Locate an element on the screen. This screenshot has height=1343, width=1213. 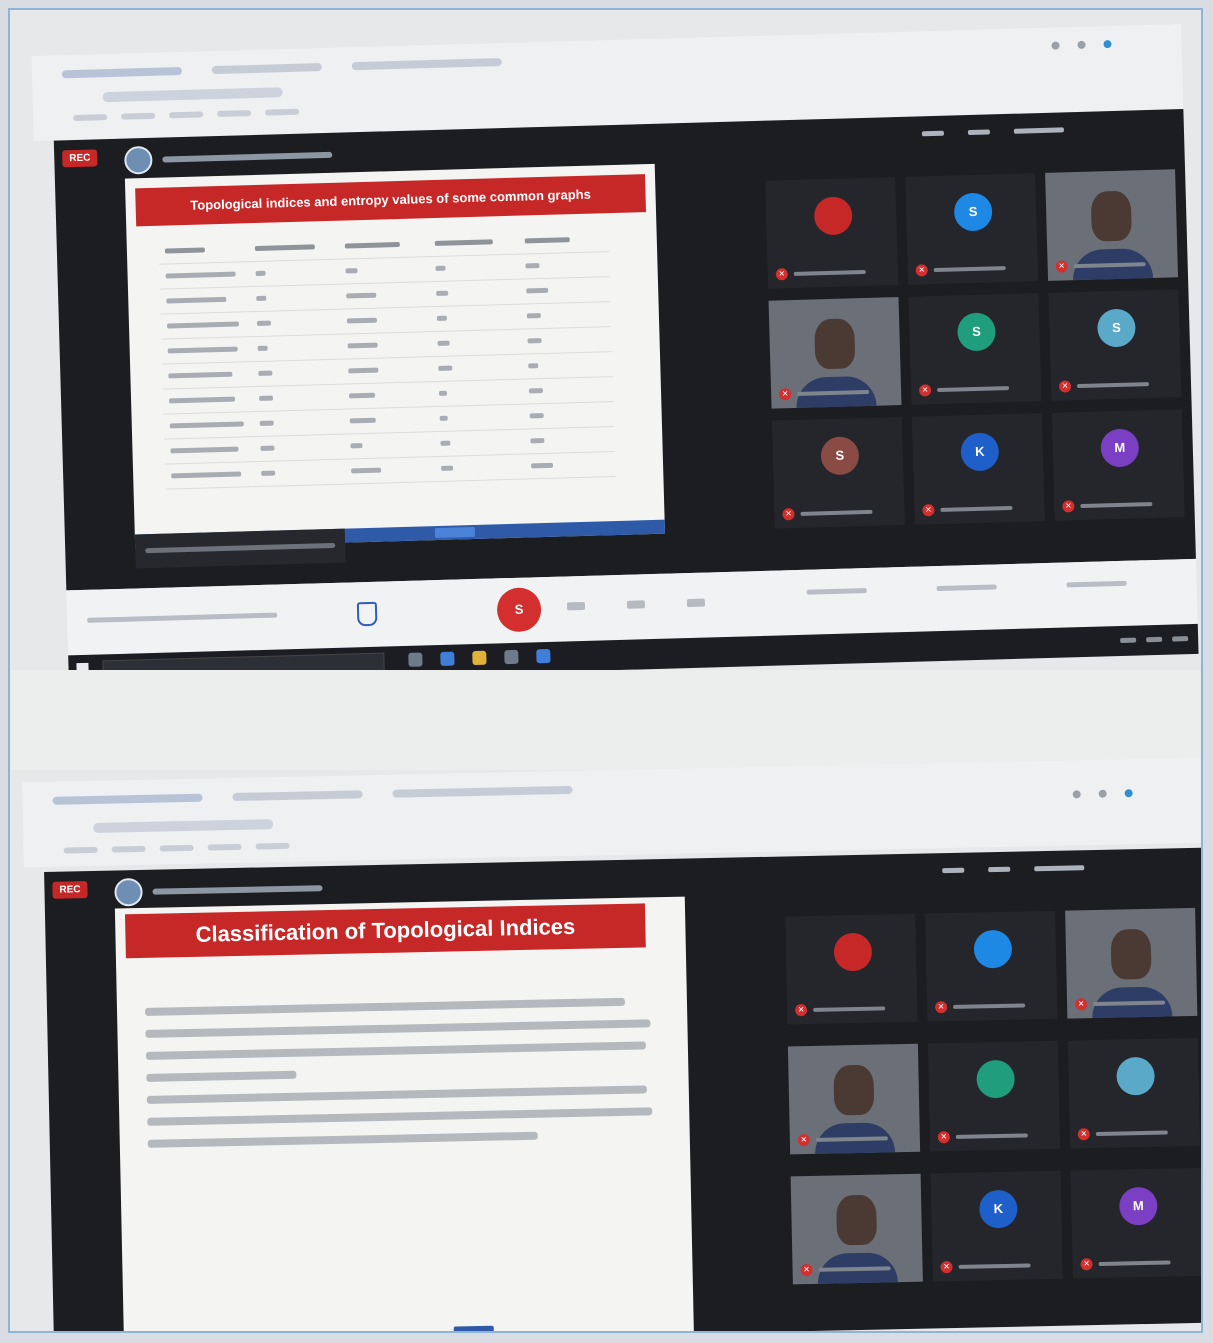
presenter-bar is located at coordinates (228, 158).